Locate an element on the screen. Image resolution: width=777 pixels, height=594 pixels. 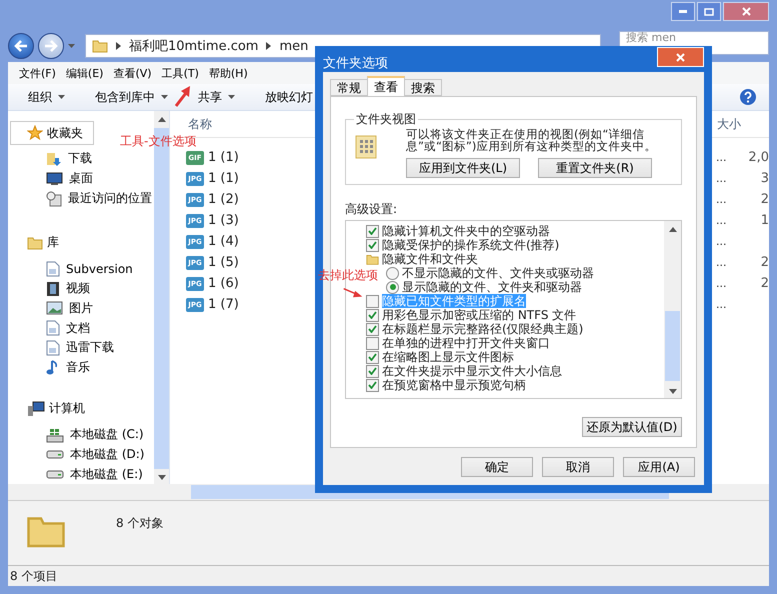
section-label: 高级设置: is located at coordinates (371, 209).